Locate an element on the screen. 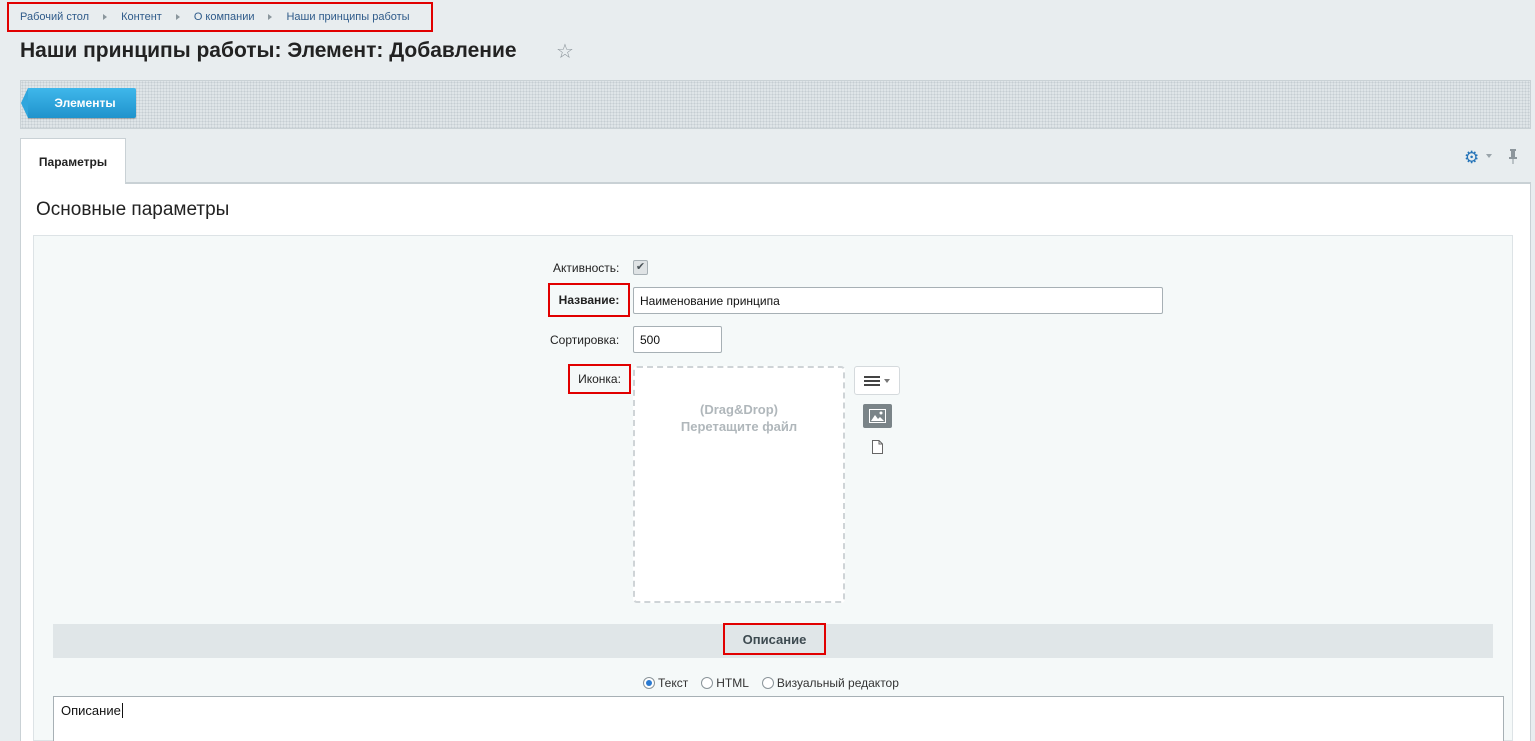  dropzone-text: Перетащите файл is located at coordinates (739, 426).